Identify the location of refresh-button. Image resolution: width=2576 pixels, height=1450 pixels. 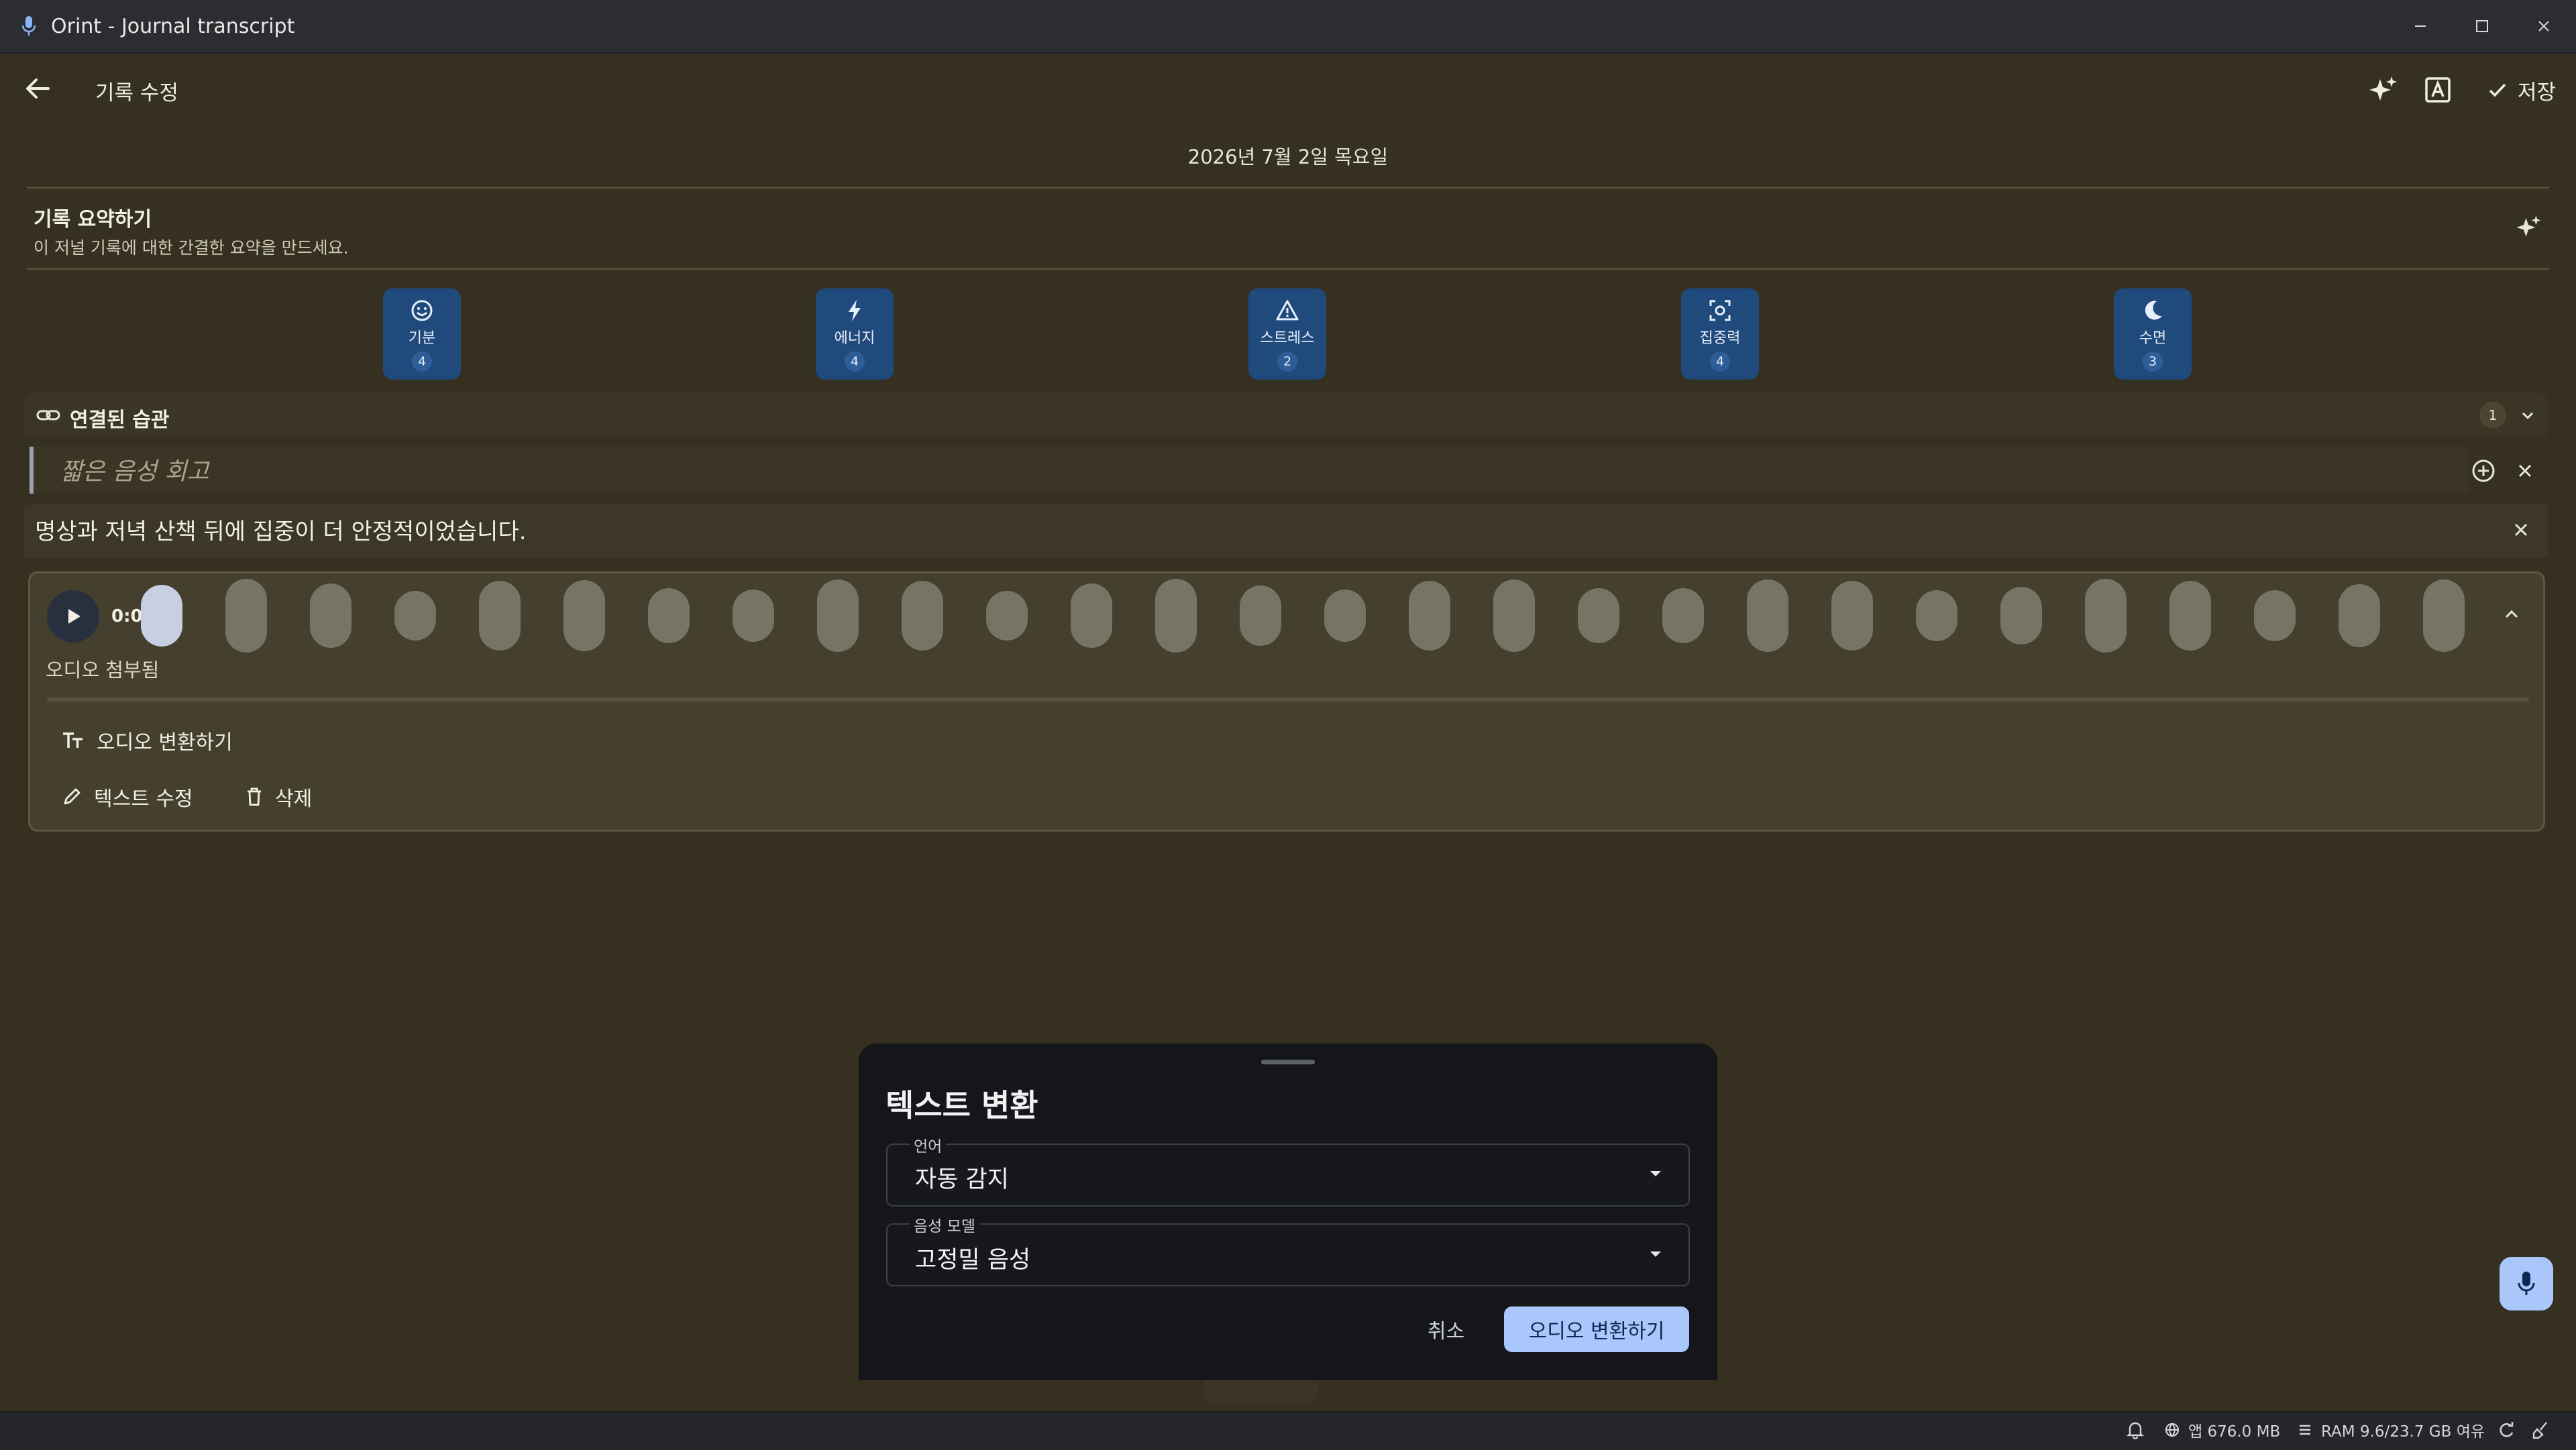
(2506, 1430).